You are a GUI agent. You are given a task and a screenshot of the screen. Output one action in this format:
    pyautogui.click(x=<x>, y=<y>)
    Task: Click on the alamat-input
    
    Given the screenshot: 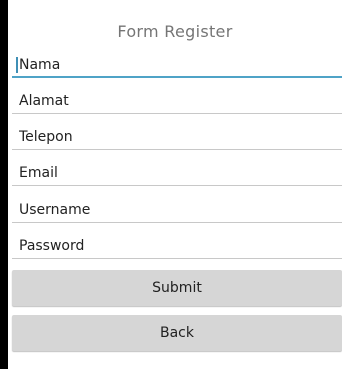 What is the action you would take?
    pyautogui.click(x=177, y=101)
    